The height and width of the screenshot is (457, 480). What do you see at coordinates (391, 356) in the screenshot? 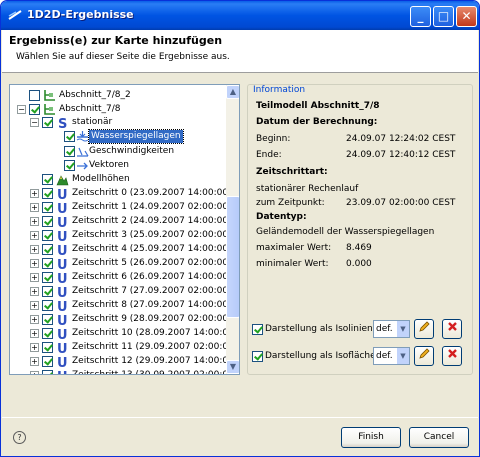
I see `isoareas-style-select: def. ▼` at bounding box center [391, 356].